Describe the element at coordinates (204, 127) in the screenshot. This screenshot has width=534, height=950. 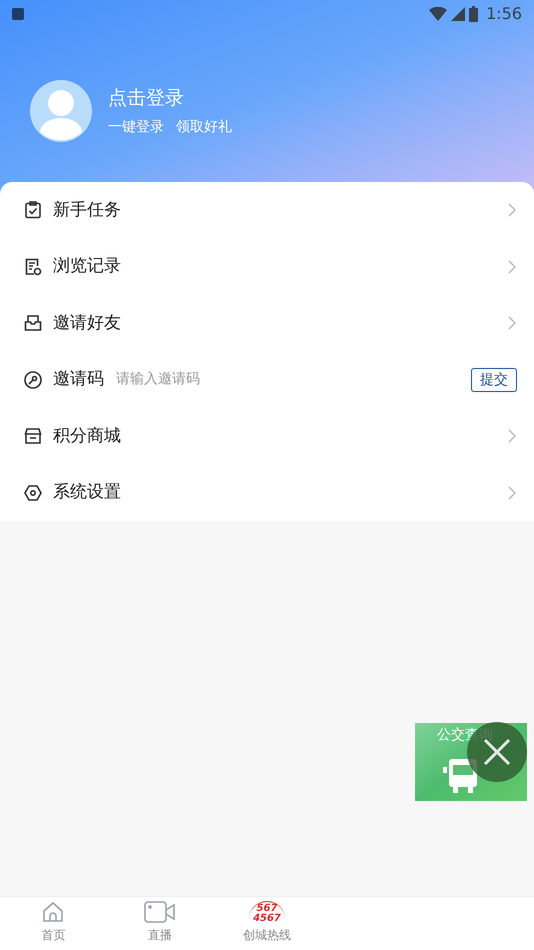
I see `gift-subtitle: 领取好礼` at that location.